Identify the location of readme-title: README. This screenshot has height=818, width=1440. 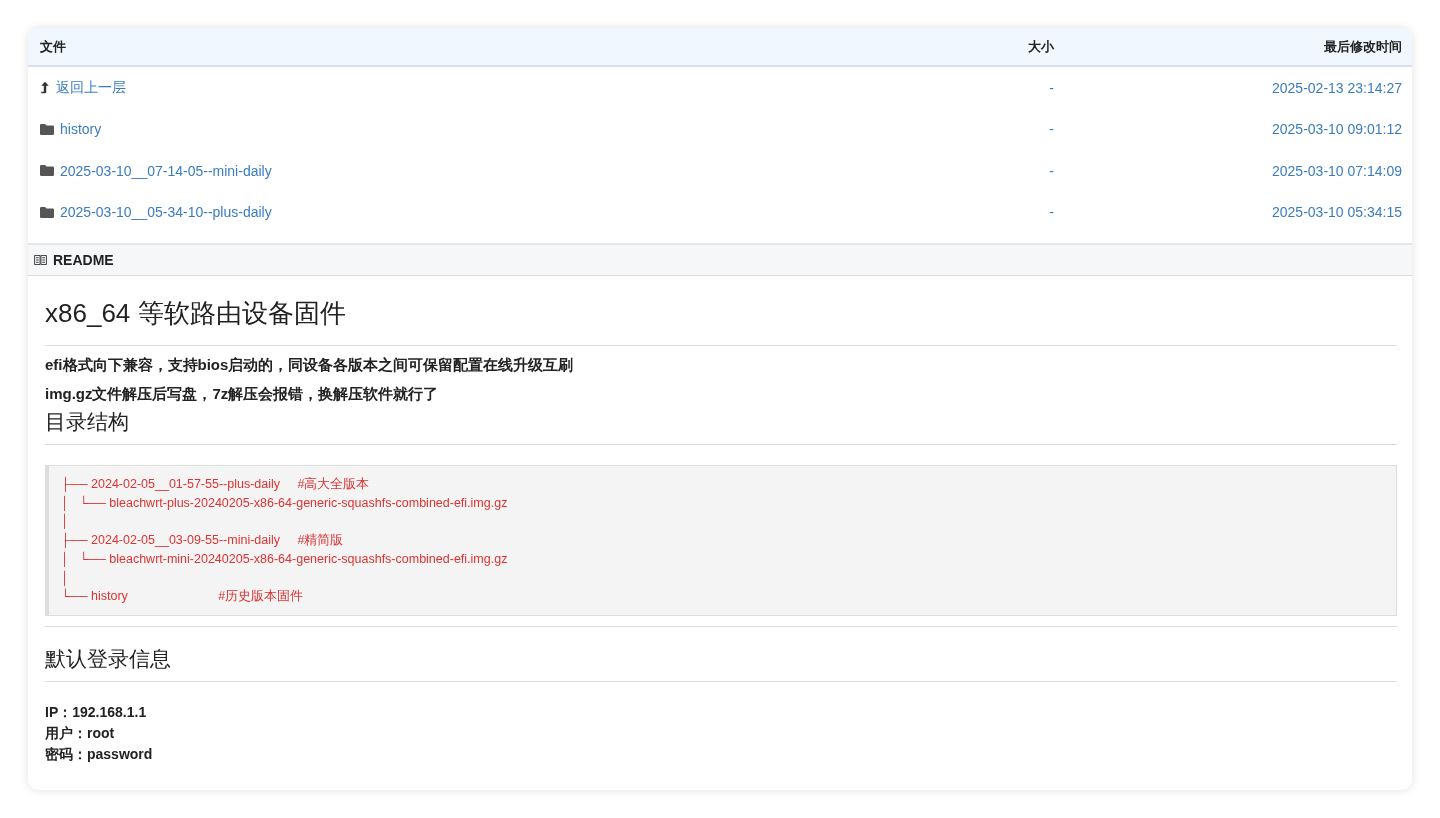
(83, 260).